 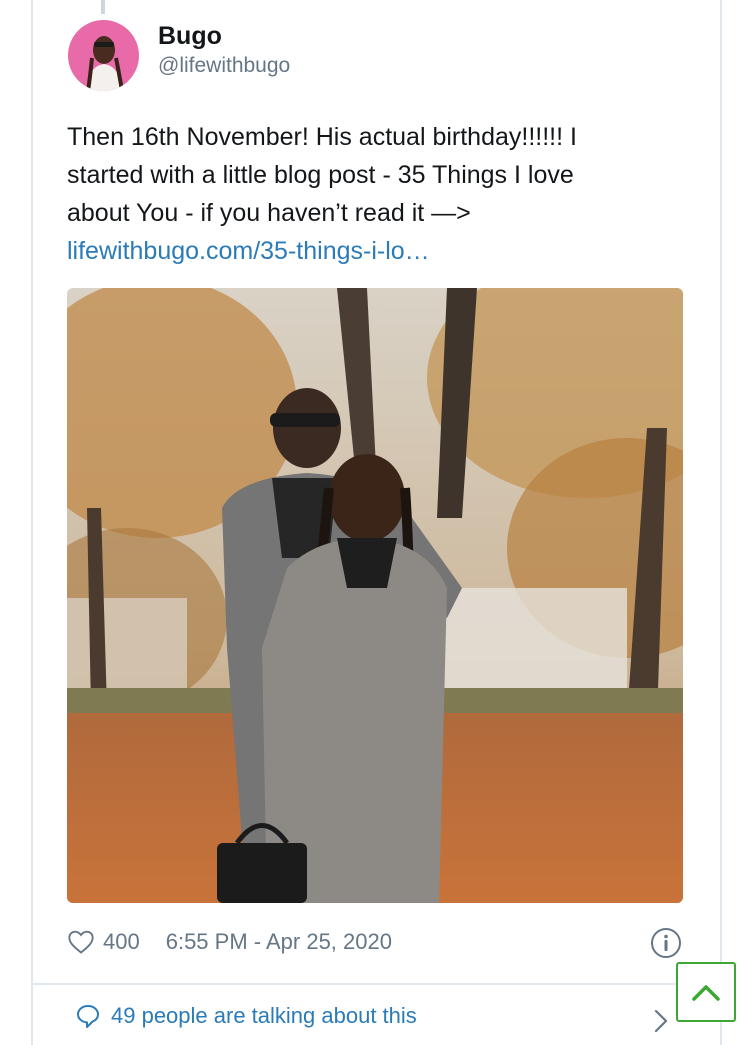 I want to click on chevron-up-icon, so click(x=706, y=993).